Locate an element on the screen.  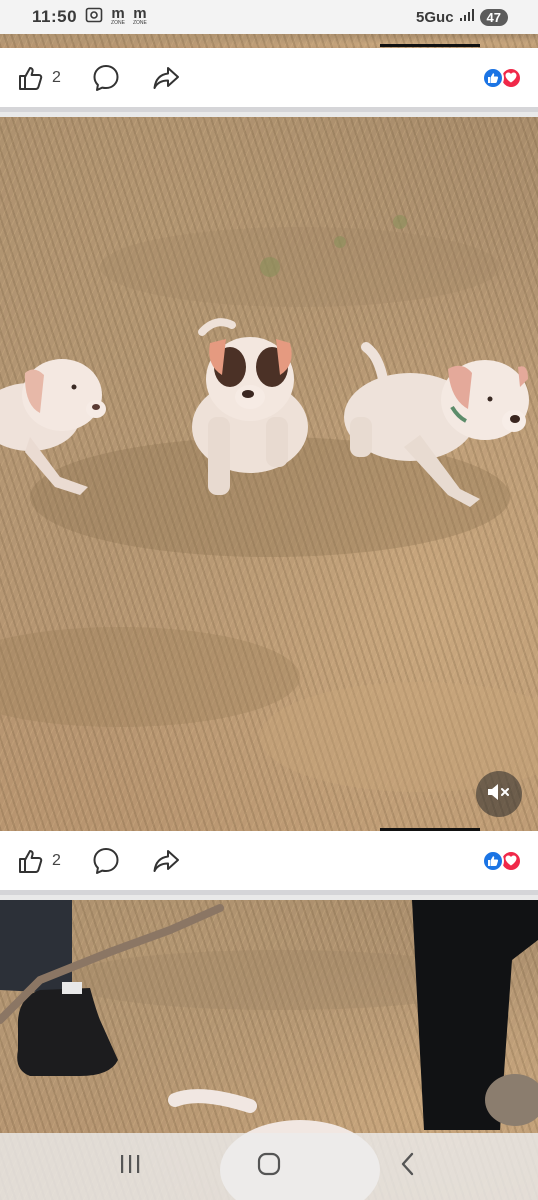
post-1-comment-button is located at coordinates (106, 78).